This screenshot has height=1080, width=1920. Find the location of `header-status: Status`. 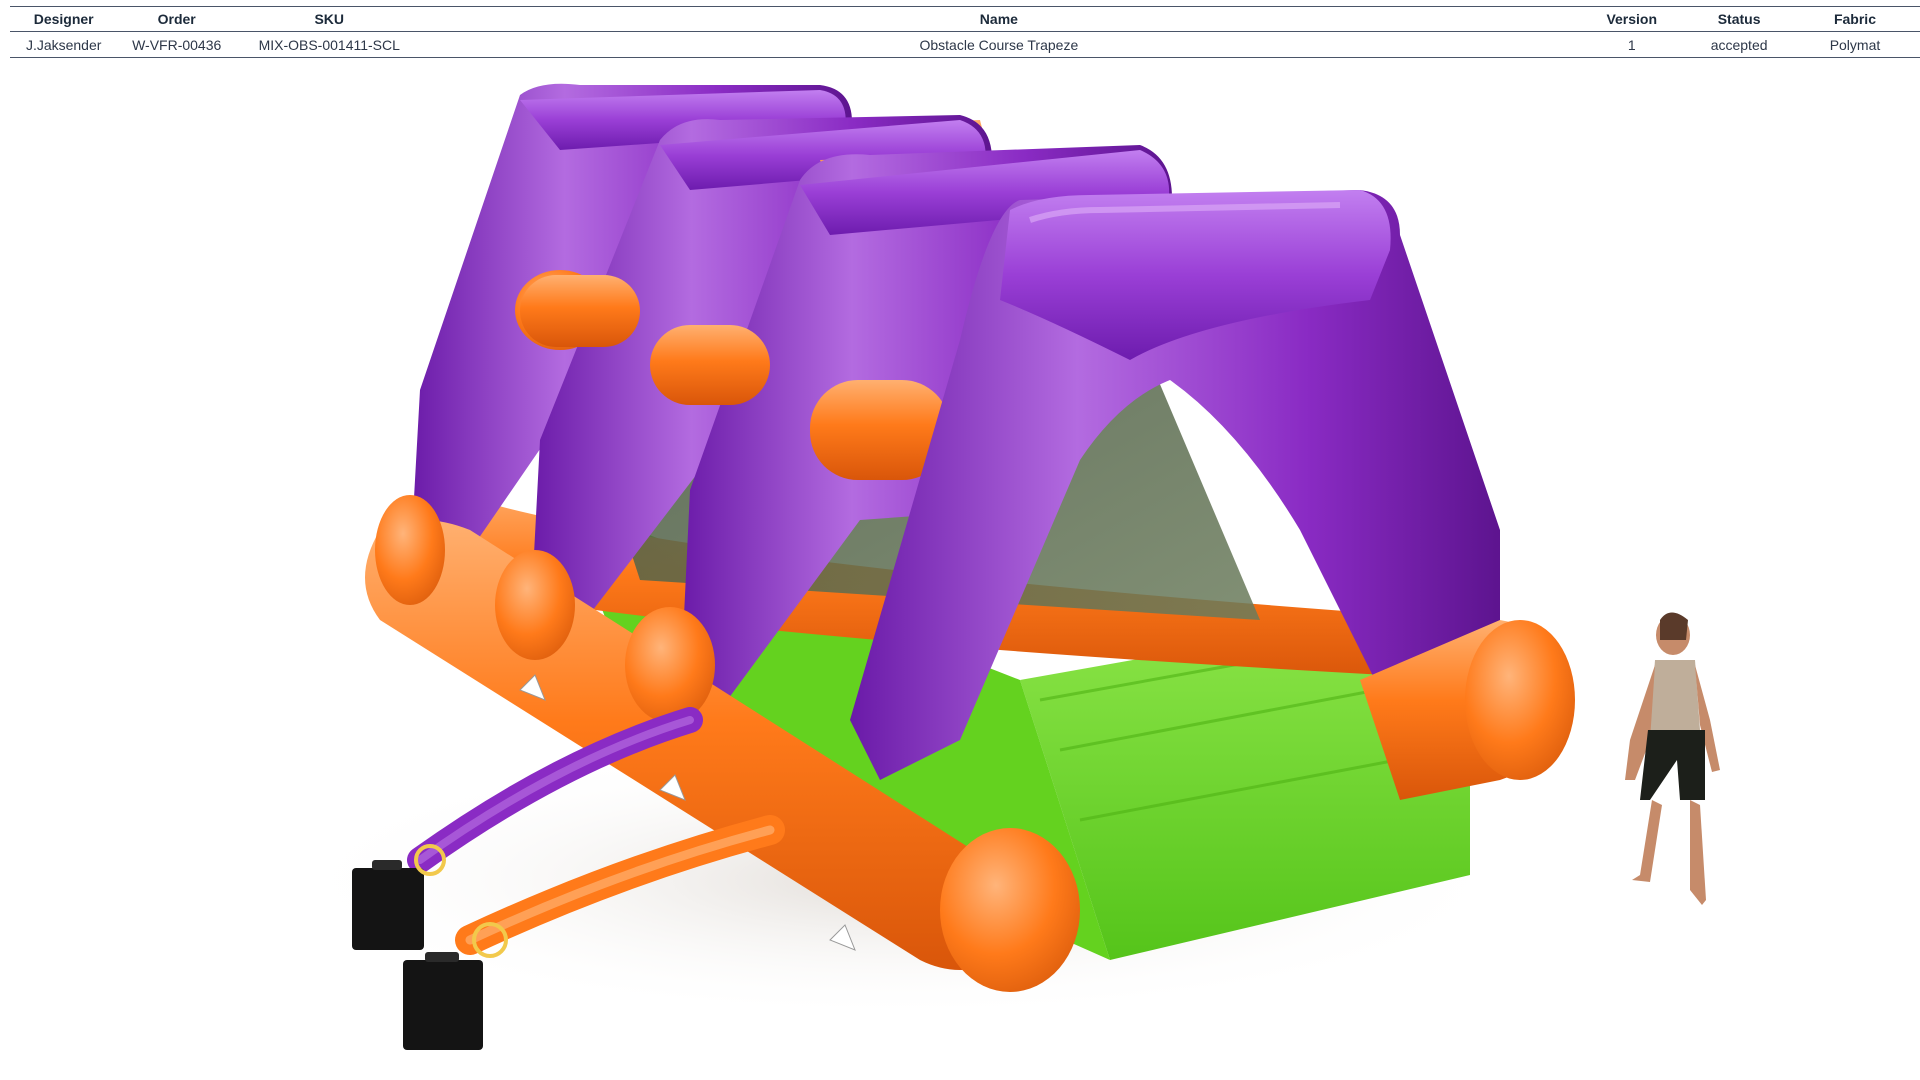

header-status: Status is located at coordinates (1739, 19).